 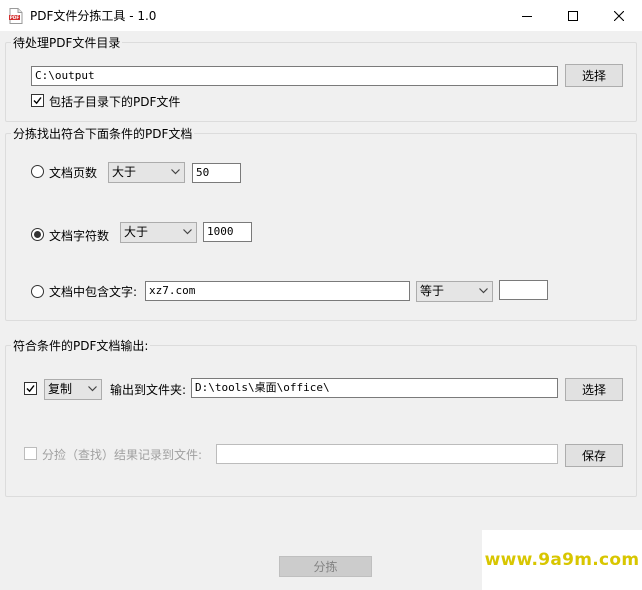 I want to click on char-count-value-input: 1000, so click(x=227, y=232).